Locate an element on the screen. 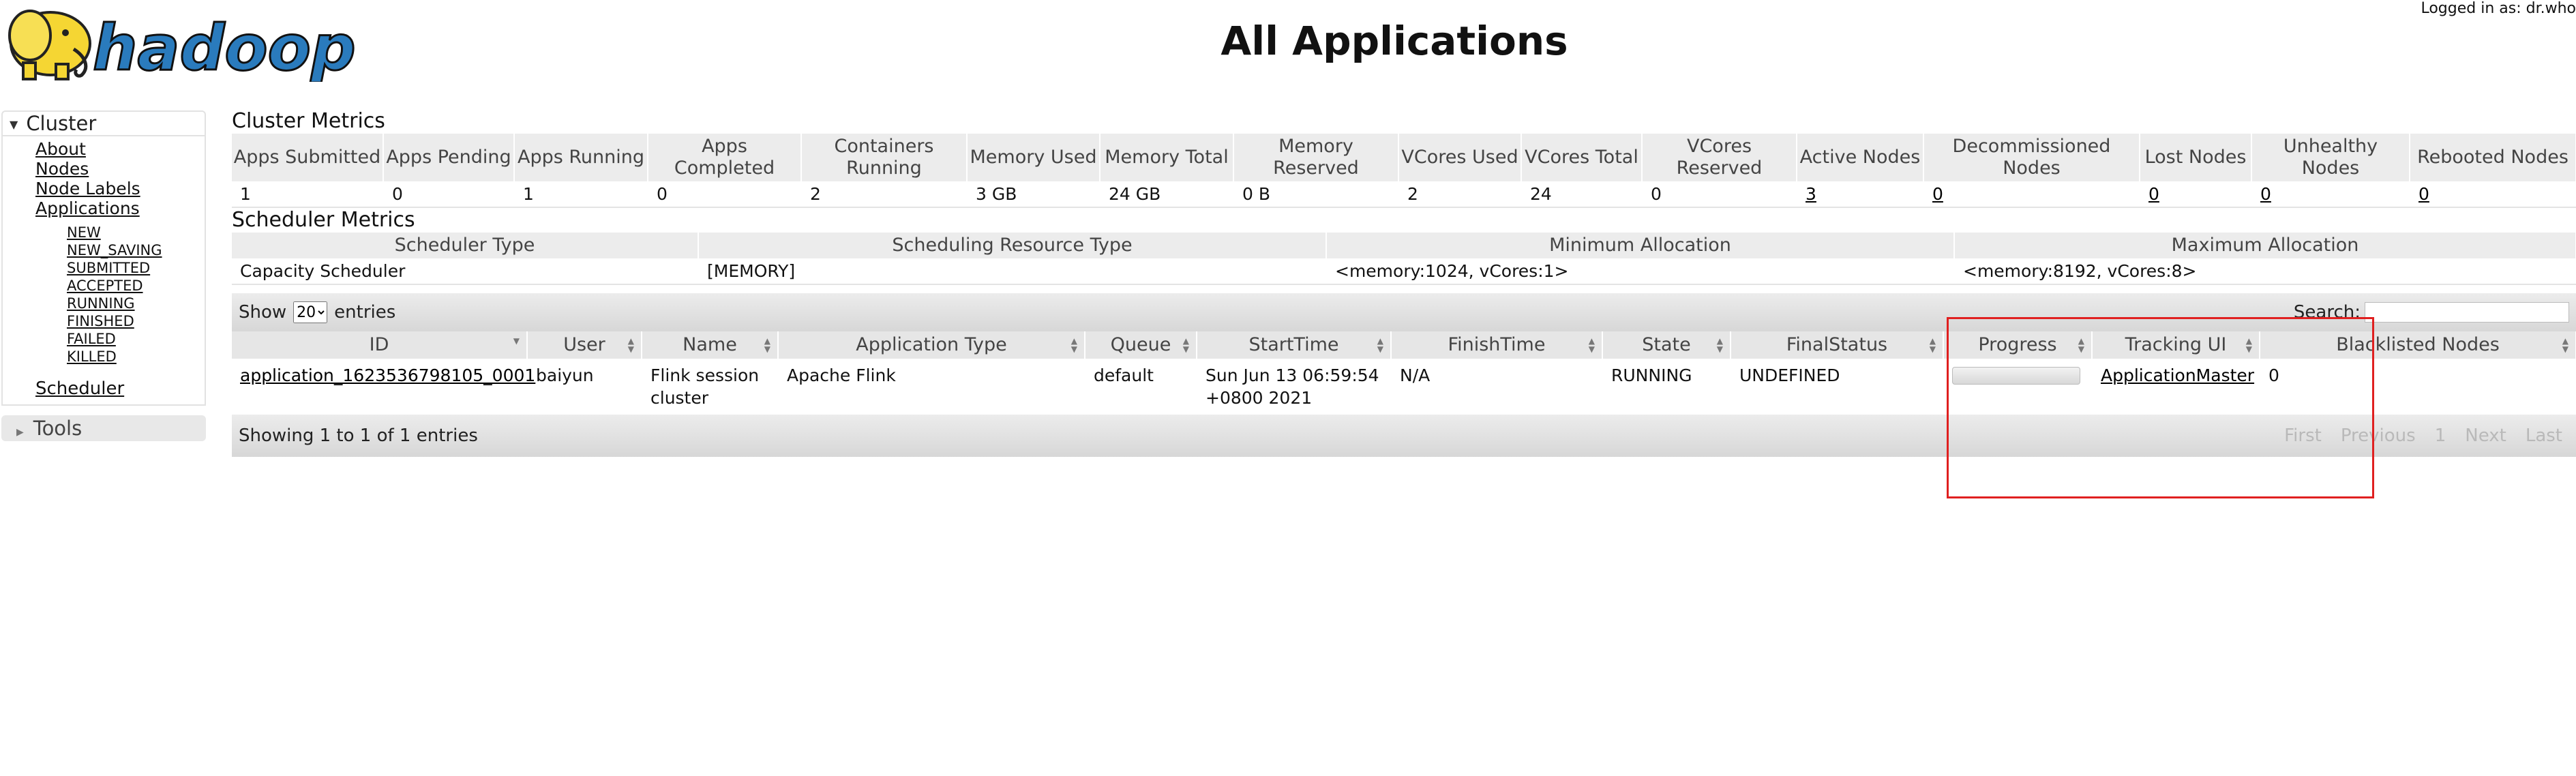 Image resolution: width=2576 pixels, height=776 pixels. metric-value-unhealthy-nodes: 0 is located at coordinates (2330, 194).